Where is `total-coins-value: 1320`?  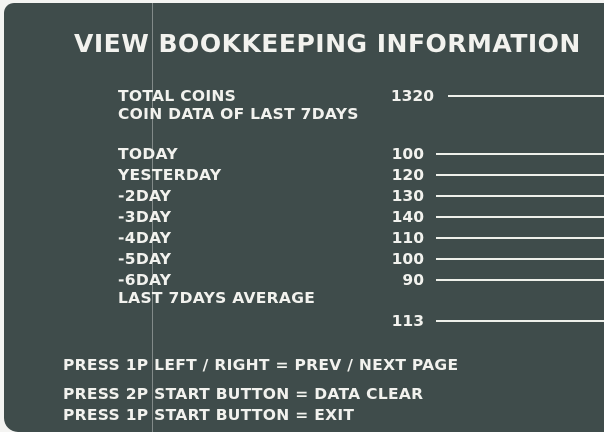
total-coins-value: 1320 is located at coordinates (412, 96).